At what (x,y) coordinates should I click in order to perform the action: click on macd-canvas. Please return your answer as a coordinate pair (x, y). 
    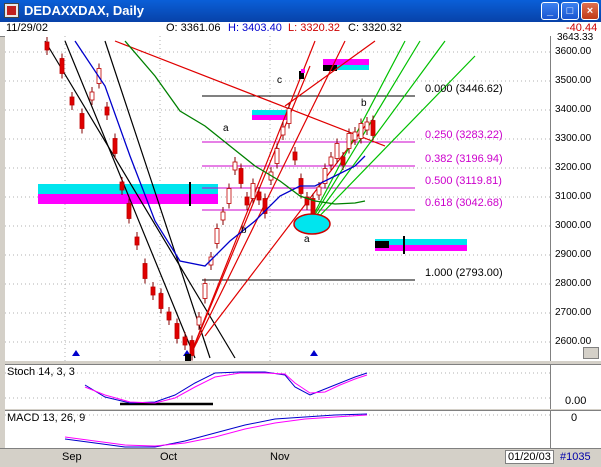
    Looking at the image, I should click on (277, 430).